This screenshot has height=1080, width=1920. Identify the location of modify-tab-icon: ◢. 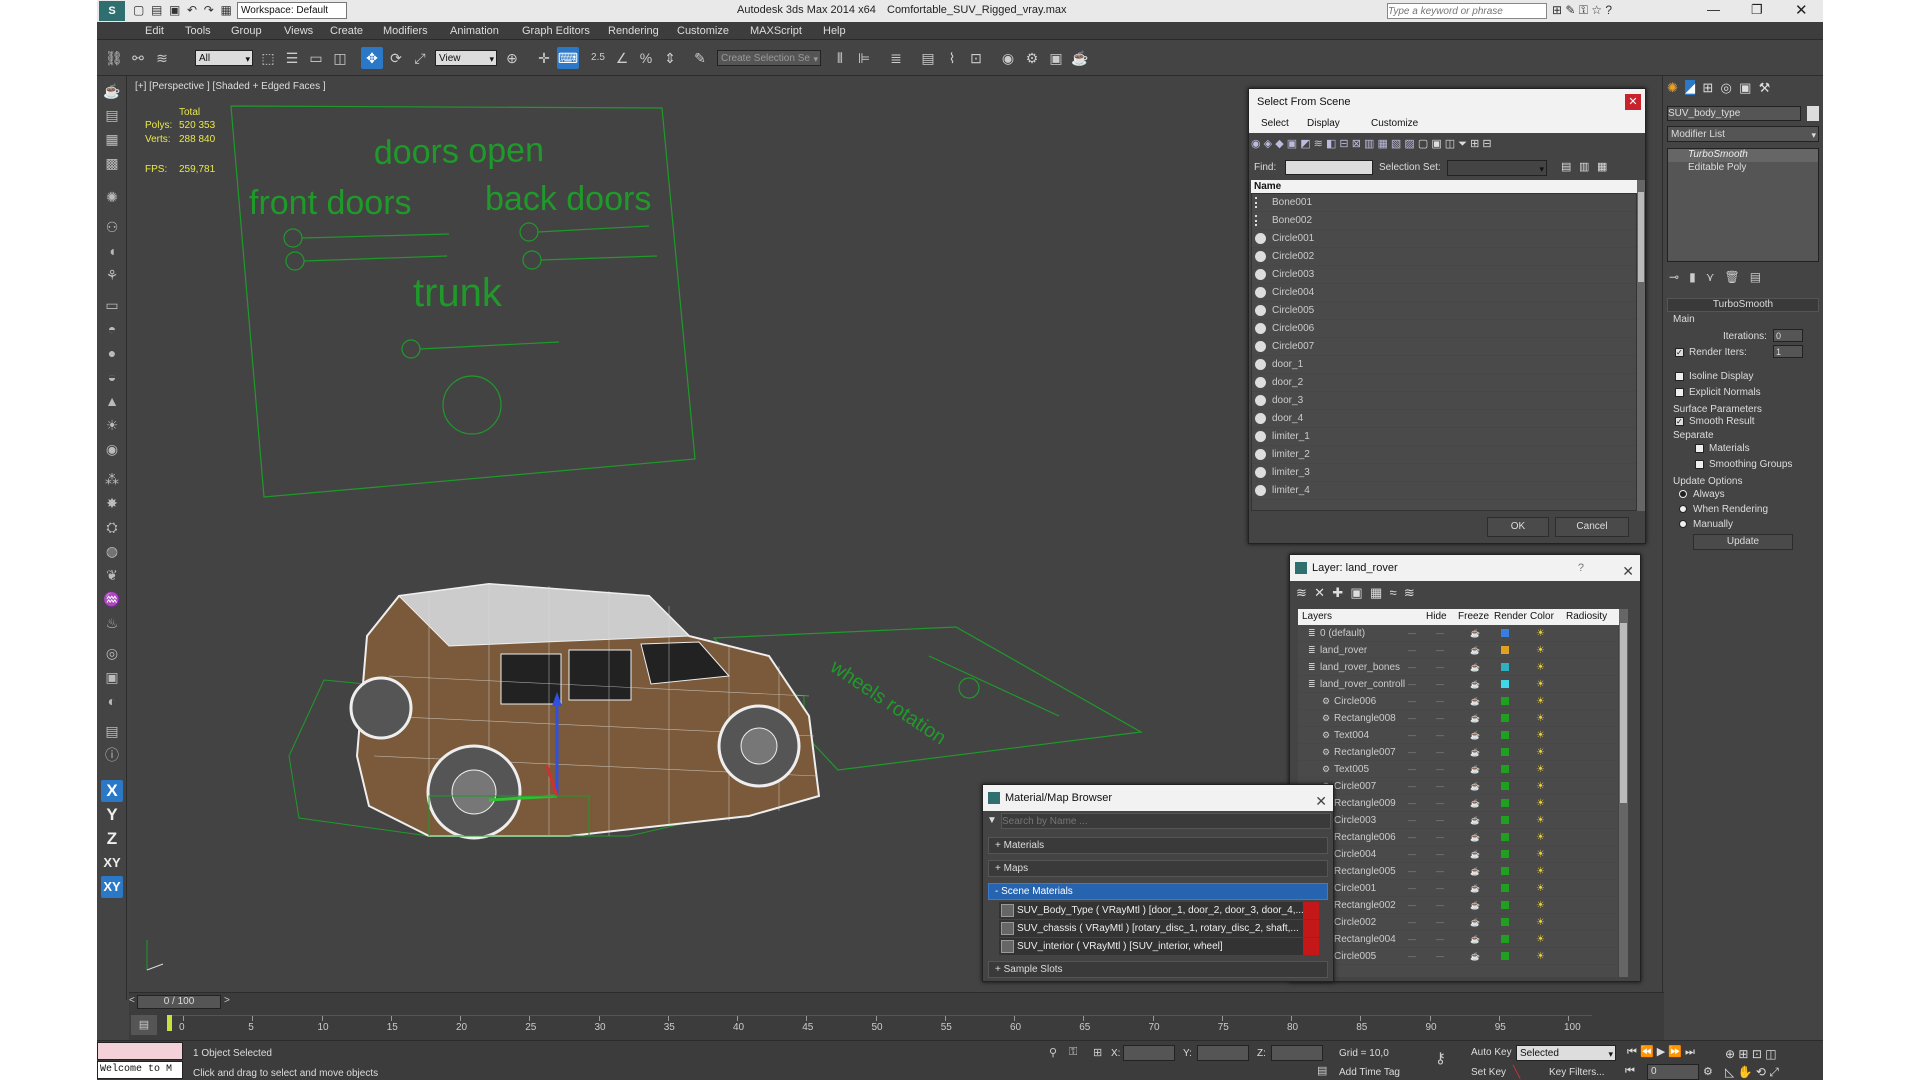
(1690, 87).